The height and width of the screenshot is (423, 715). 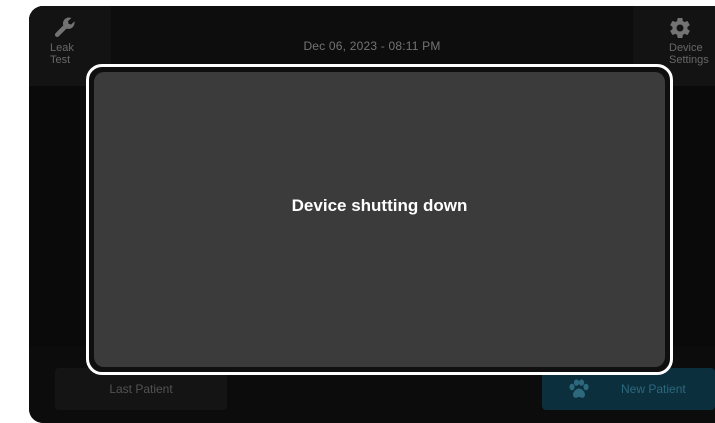 What do you see at coordinates (379, 205) in the screenshot?
I see `shutdown-message: Device shutting down` at bounding box center [379, 205].